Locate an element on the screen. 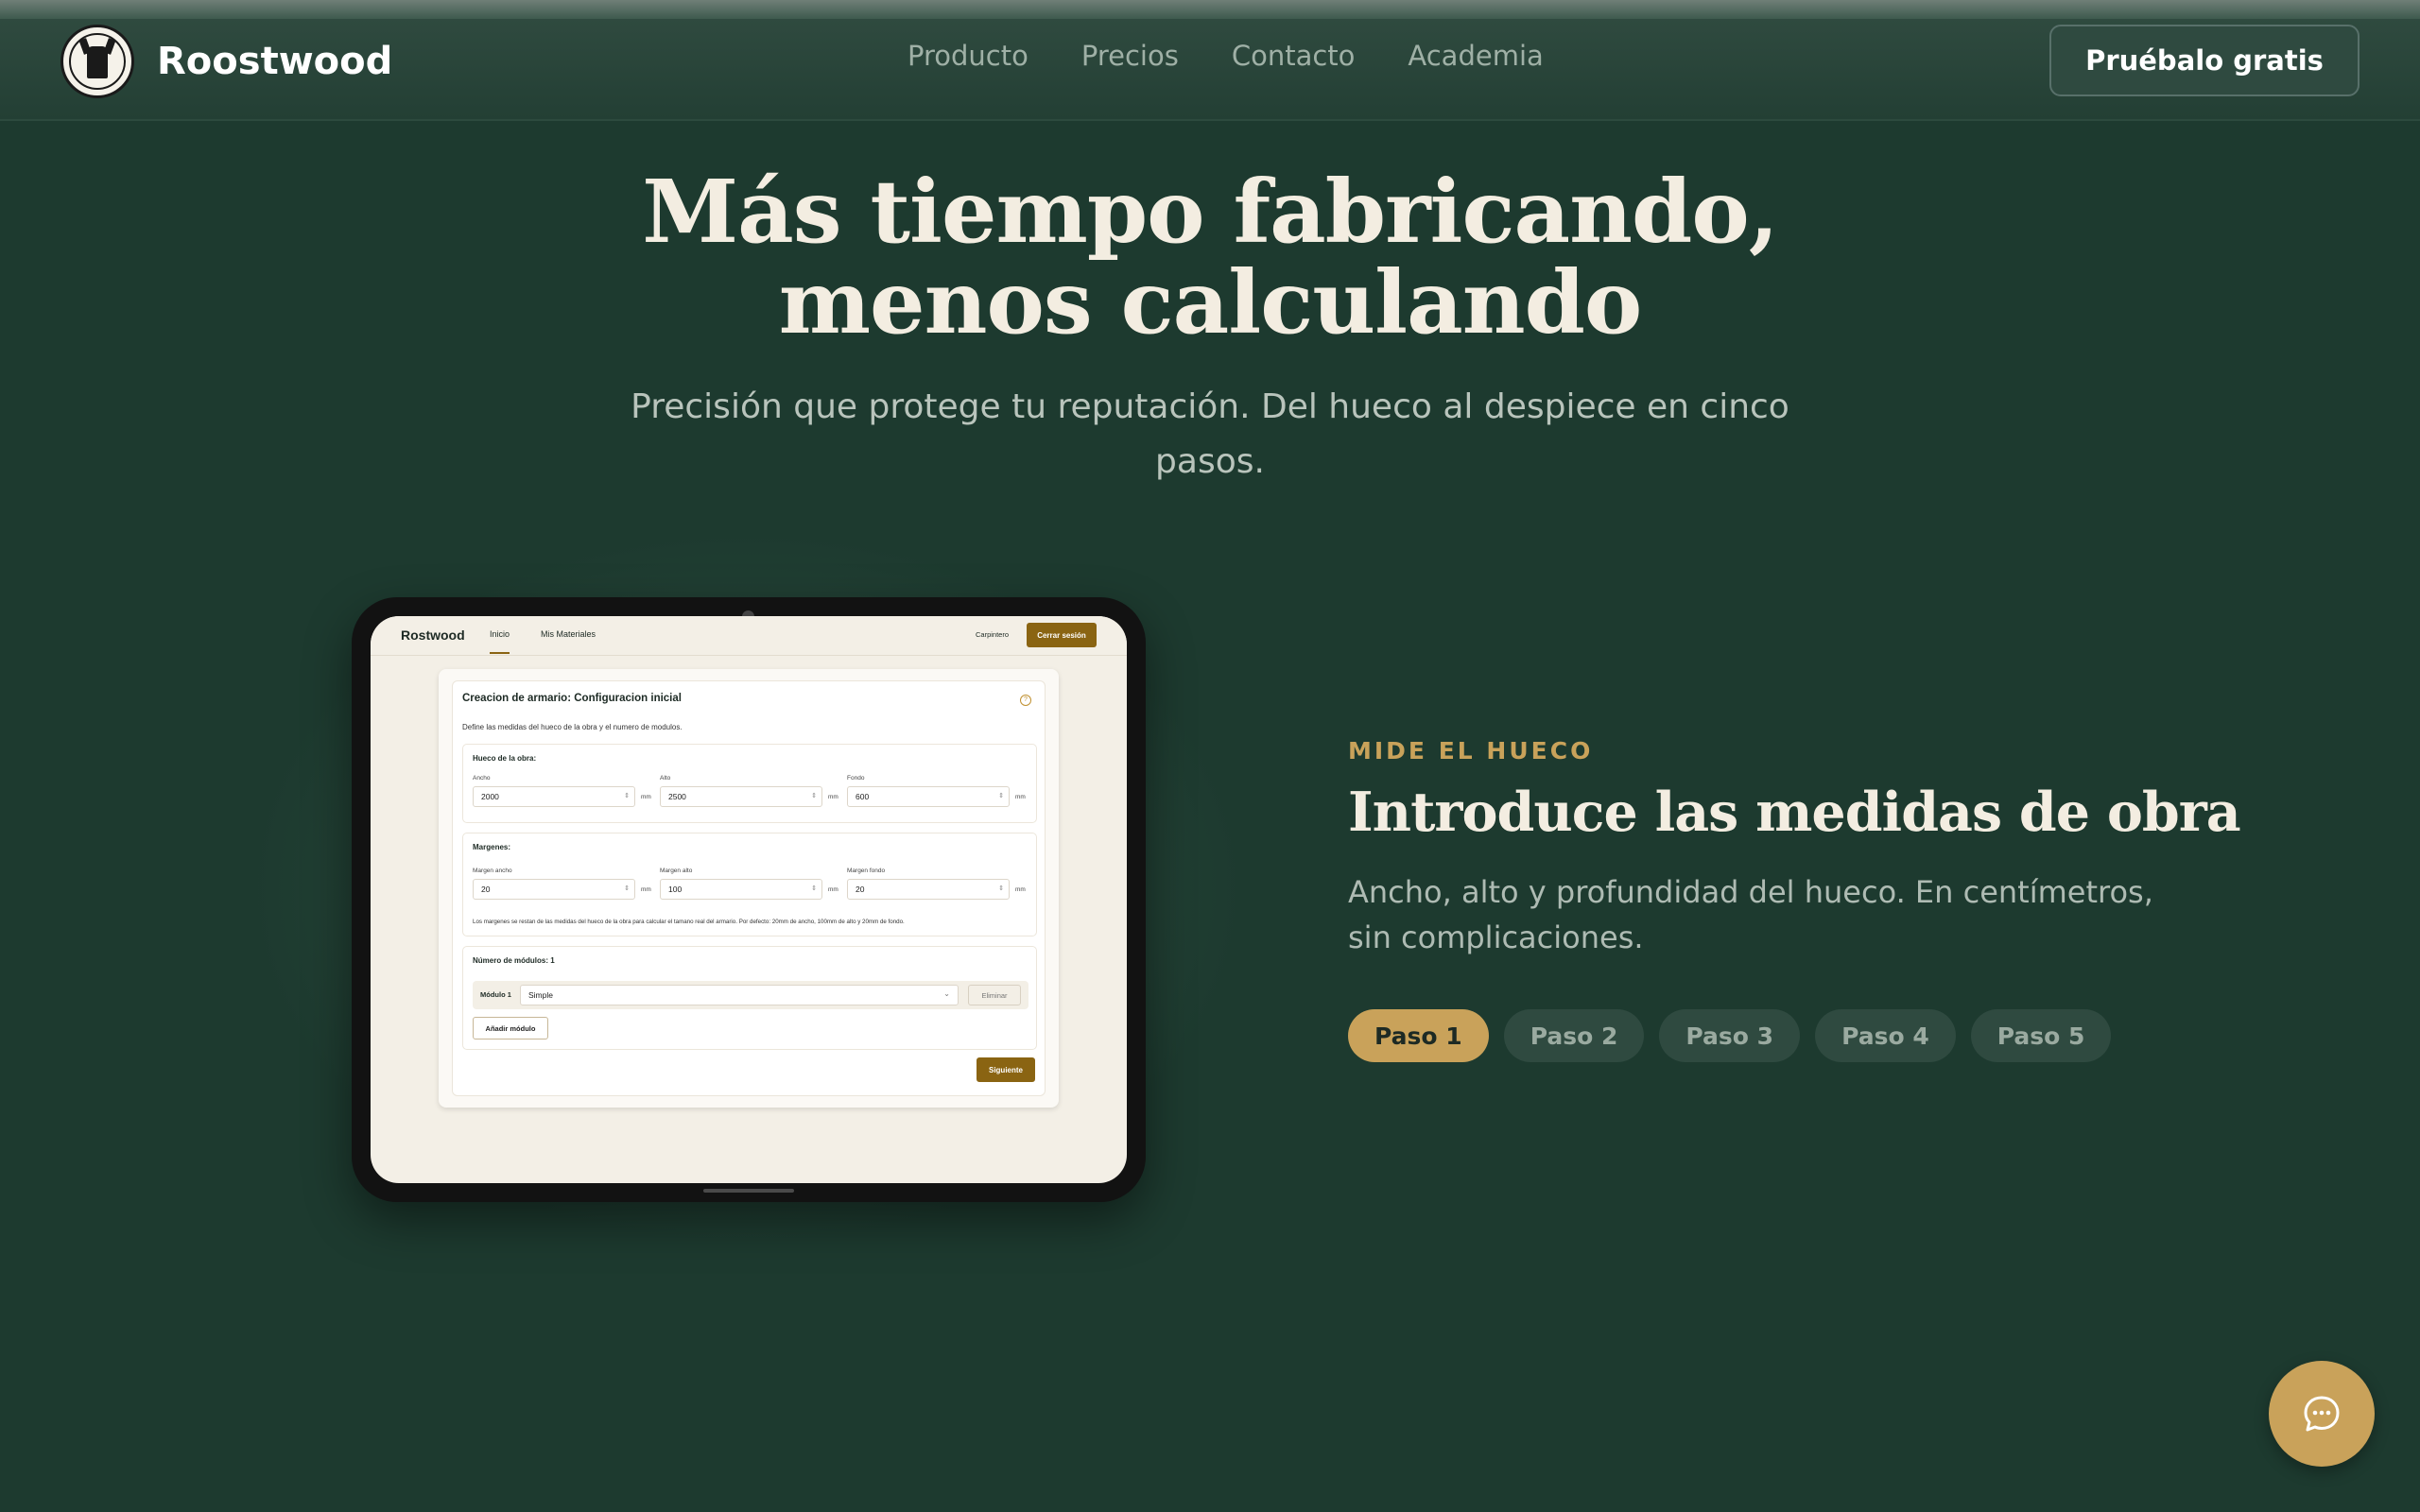 The image size is (2420, 1512). alto-input: 2500 ⇕ is located at coordinates (741, 796).